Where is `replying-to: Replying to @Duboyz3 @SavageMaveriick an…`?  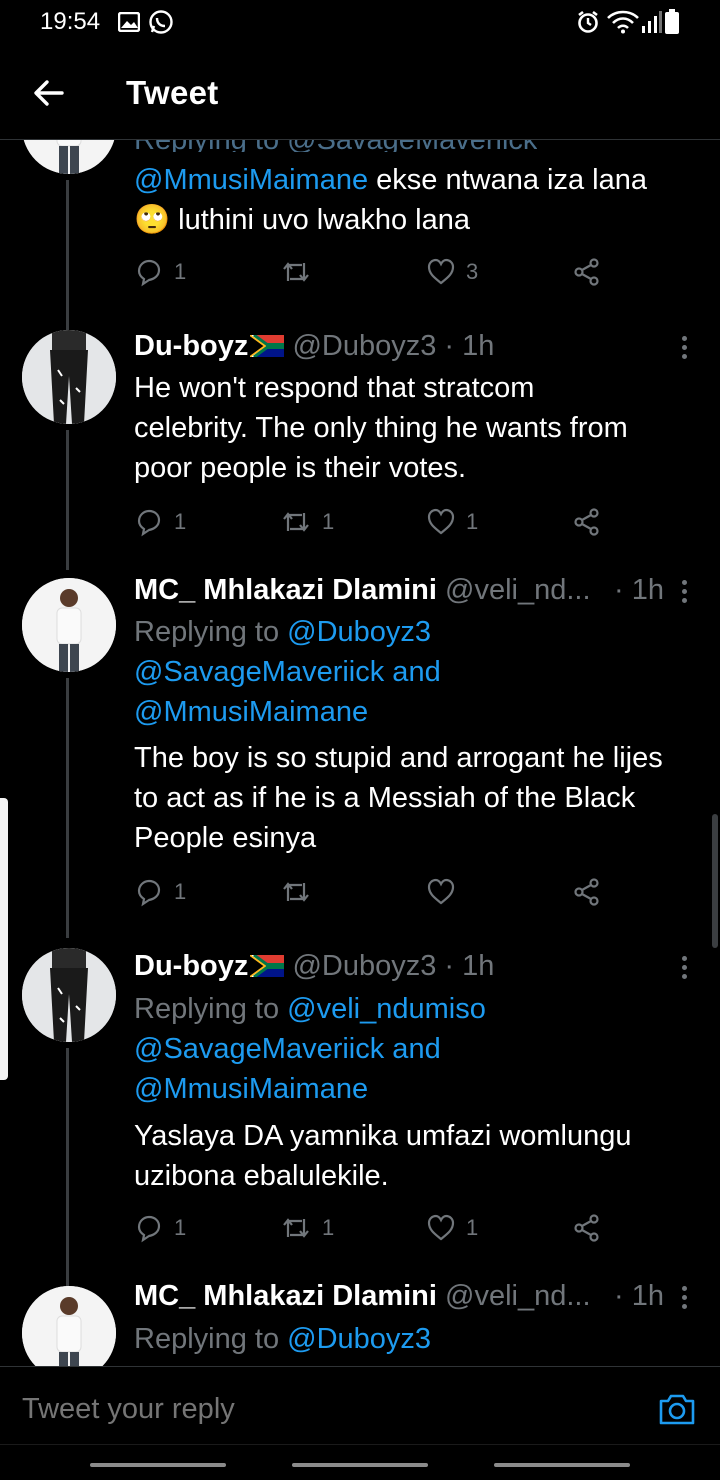 replying-to: Replying to @Duboyz3 @SavageMaveriick an… is located at coordinates (287, 672).